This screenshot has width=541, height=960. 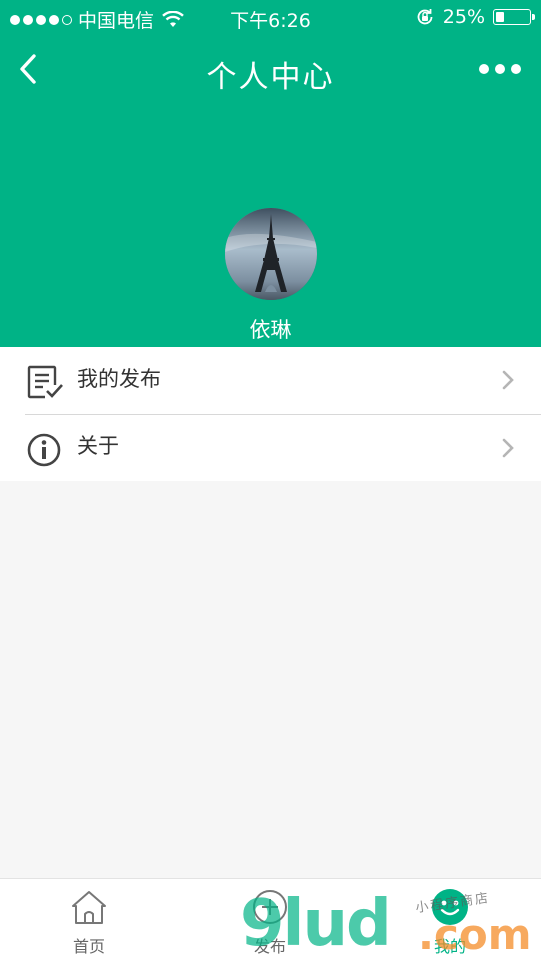 I want to click on battery-icon, so click(x=514, y=17).